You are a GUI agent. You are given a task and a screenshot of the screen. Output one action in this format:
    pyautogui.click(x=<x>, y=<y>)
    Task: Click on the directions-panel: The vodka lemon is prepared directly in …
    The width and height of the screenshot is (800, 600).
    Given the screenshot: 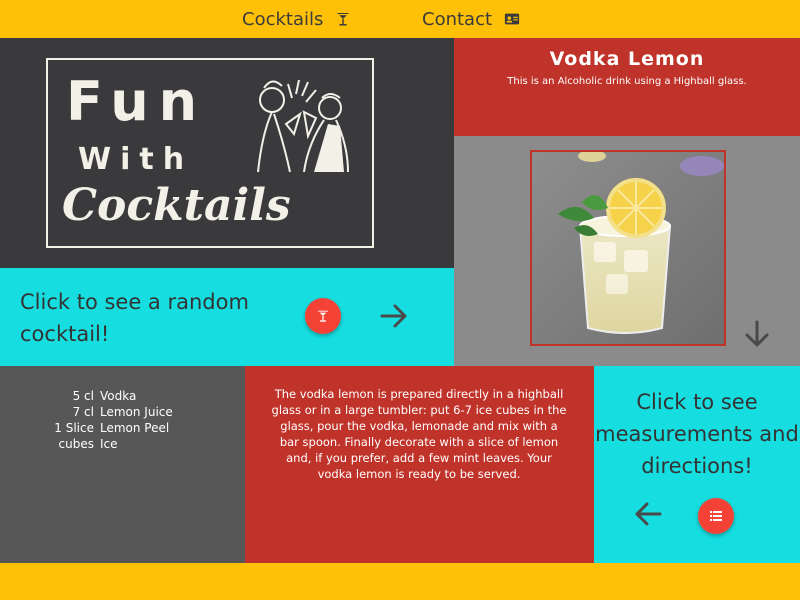 What is the action you would take?
    pyautogui.click(x=419, y=464)
    